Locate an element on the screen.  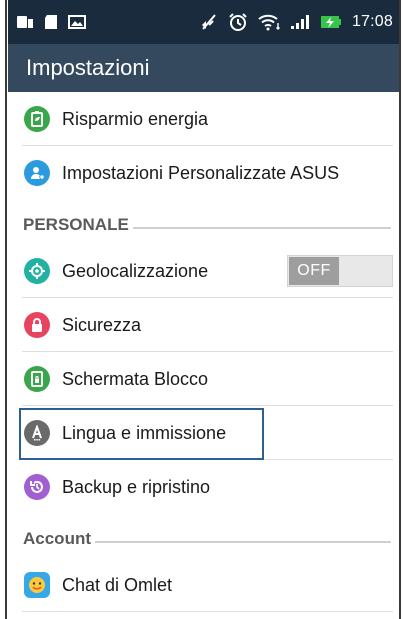
lock-screen-icon is located at coordinates (37, 379).